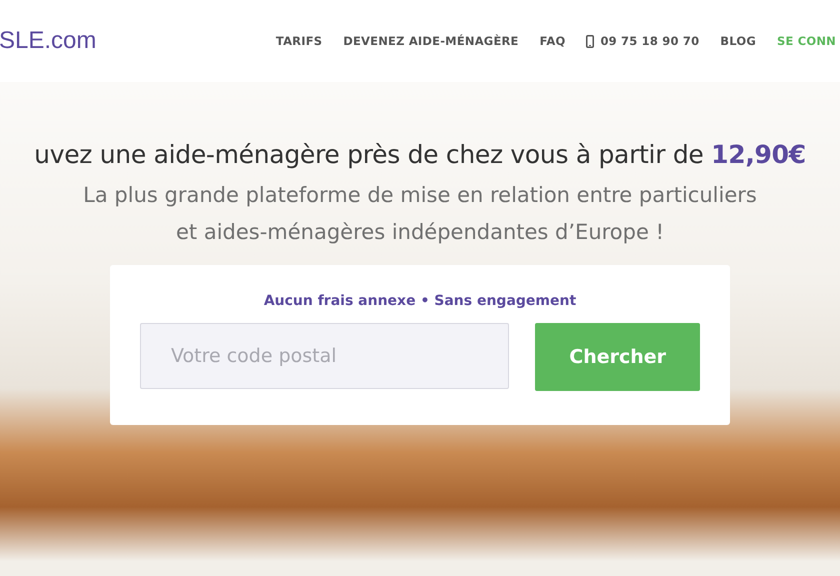  Describe the element at coordinates (431, 41) in the screenshot. I see `nav-link: DEVENEZ AIDE-MÉNAGÈRE` at that location.